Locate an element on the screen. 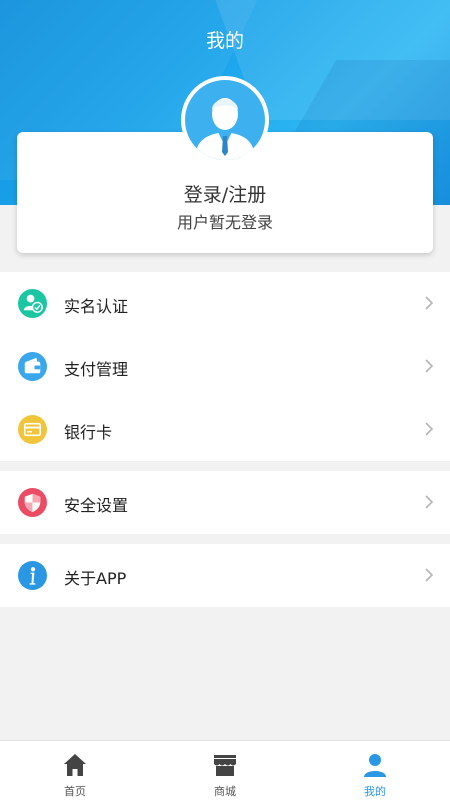 The width and height of the screenshot is (450, 800). tab-label: 商城 is located at coordinates (225, 791).